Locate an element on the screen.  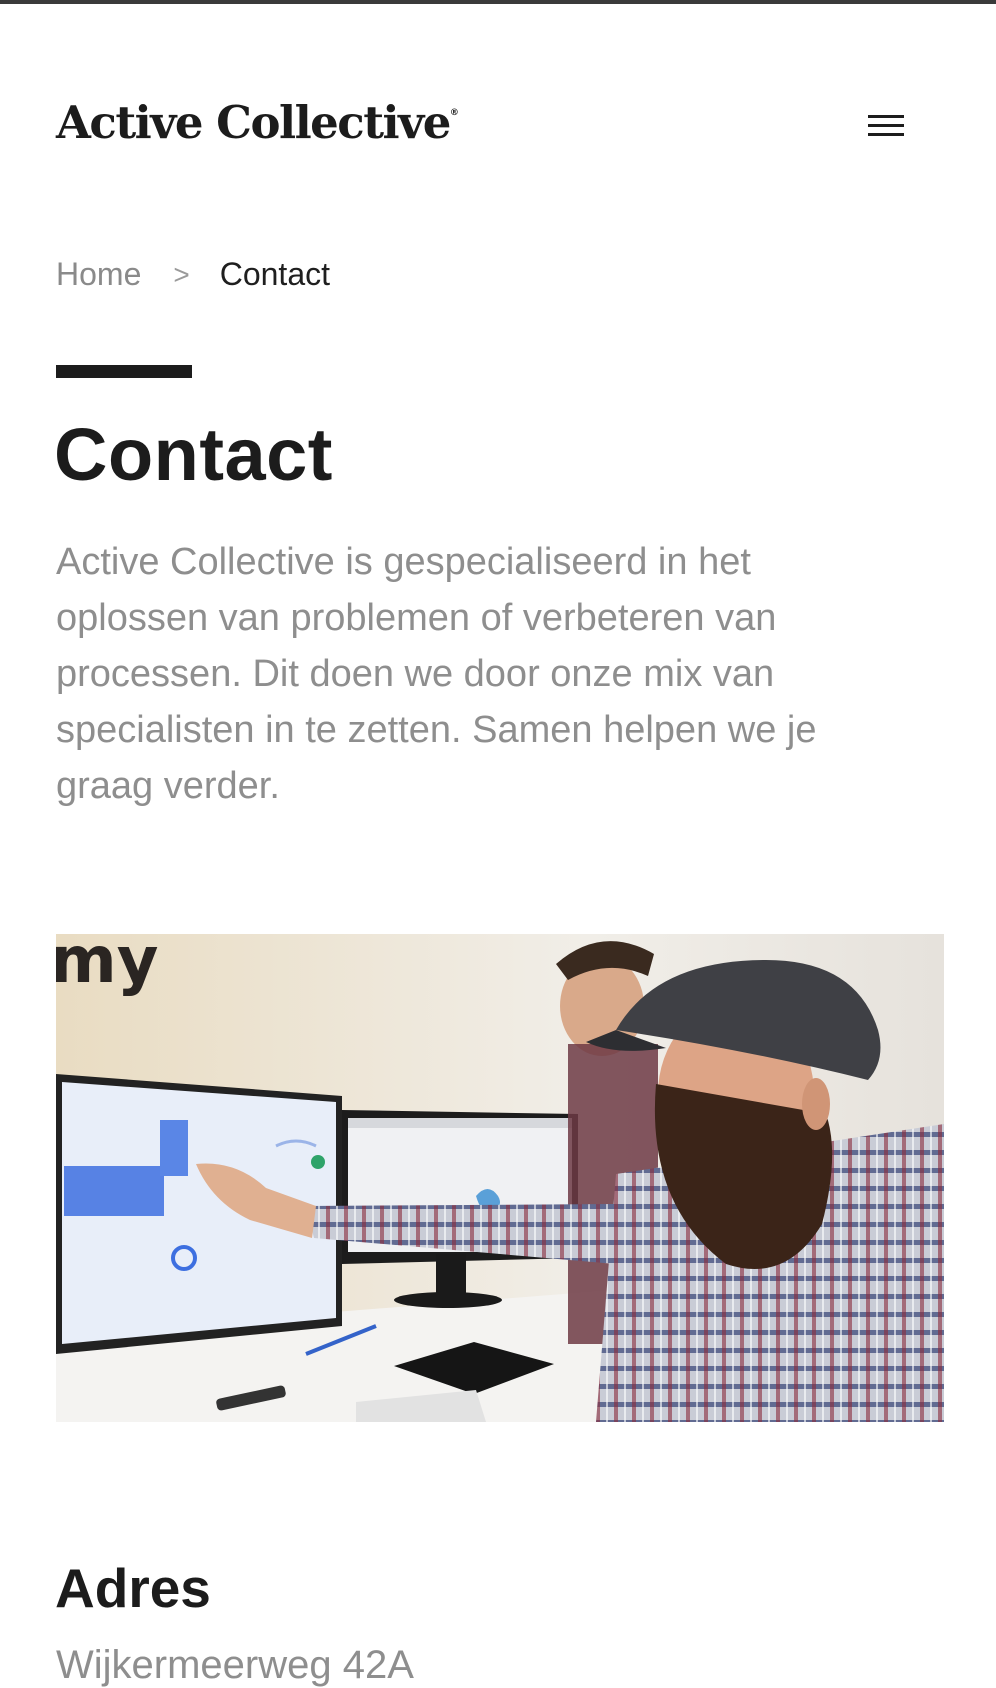
svg-text: my is located at coordinates (107, 966).